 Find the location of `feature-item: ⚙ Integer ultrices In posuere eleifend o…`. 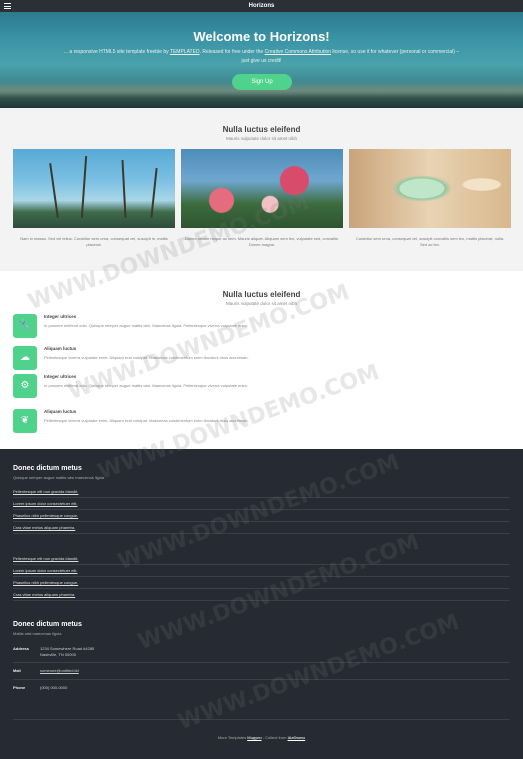

feature-item: ⚙ Integer ultrices In posuere eleifend o… is located at coordinates (248, 386).